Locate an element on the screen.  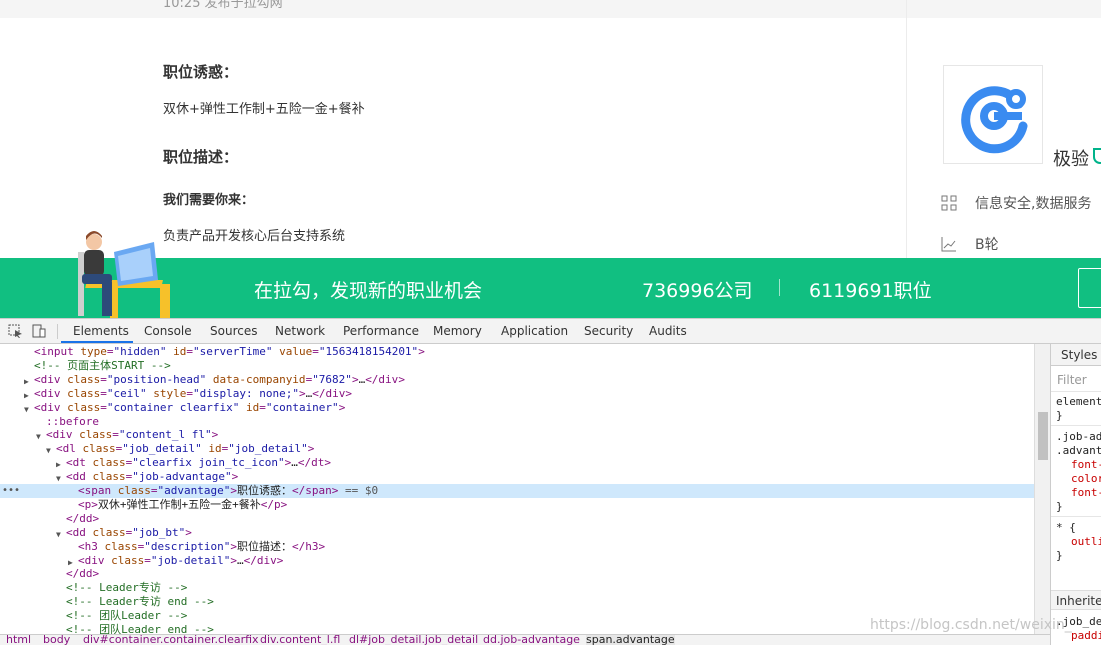
grid-icon is located at coordinates (949, 203).